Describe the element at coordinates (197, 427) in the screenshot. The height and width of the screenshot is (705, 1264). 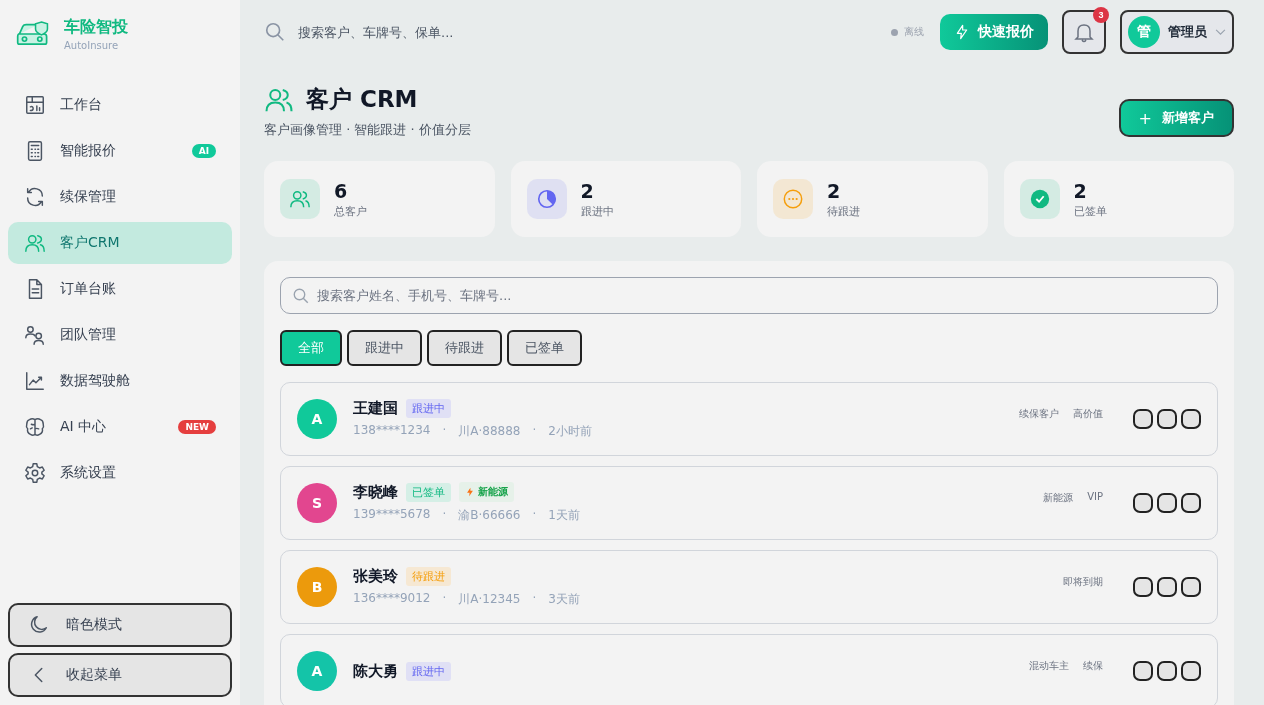
I see `nav-badge: NEW` at that location.